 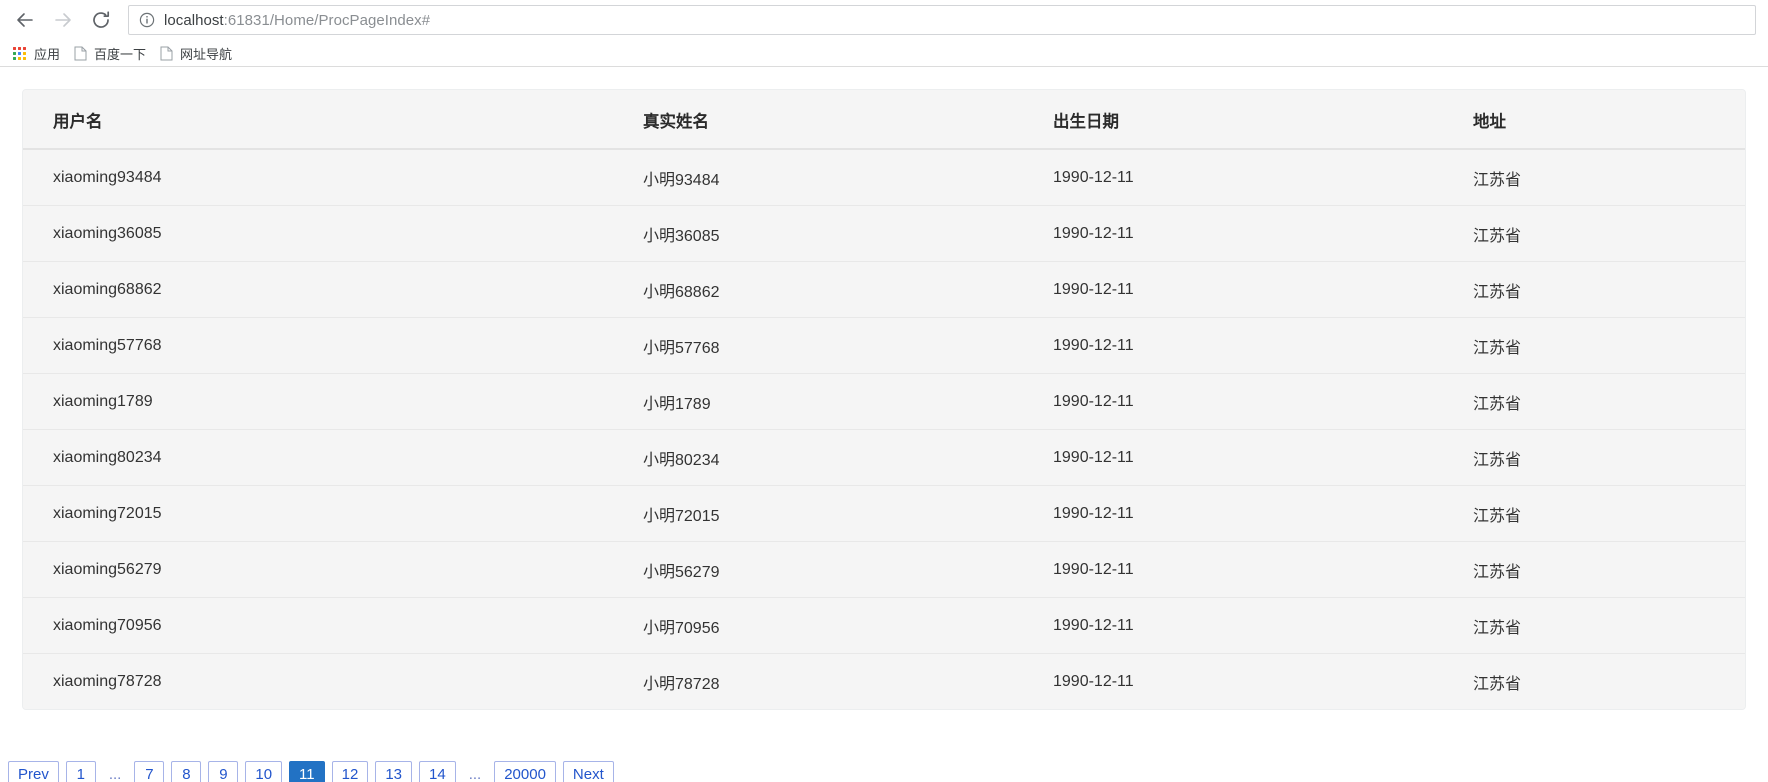 What do you see at coordinates (1609, 120) in the screenshot?
I see `column-header-address: 地址` at bounding box center [1609, 120].